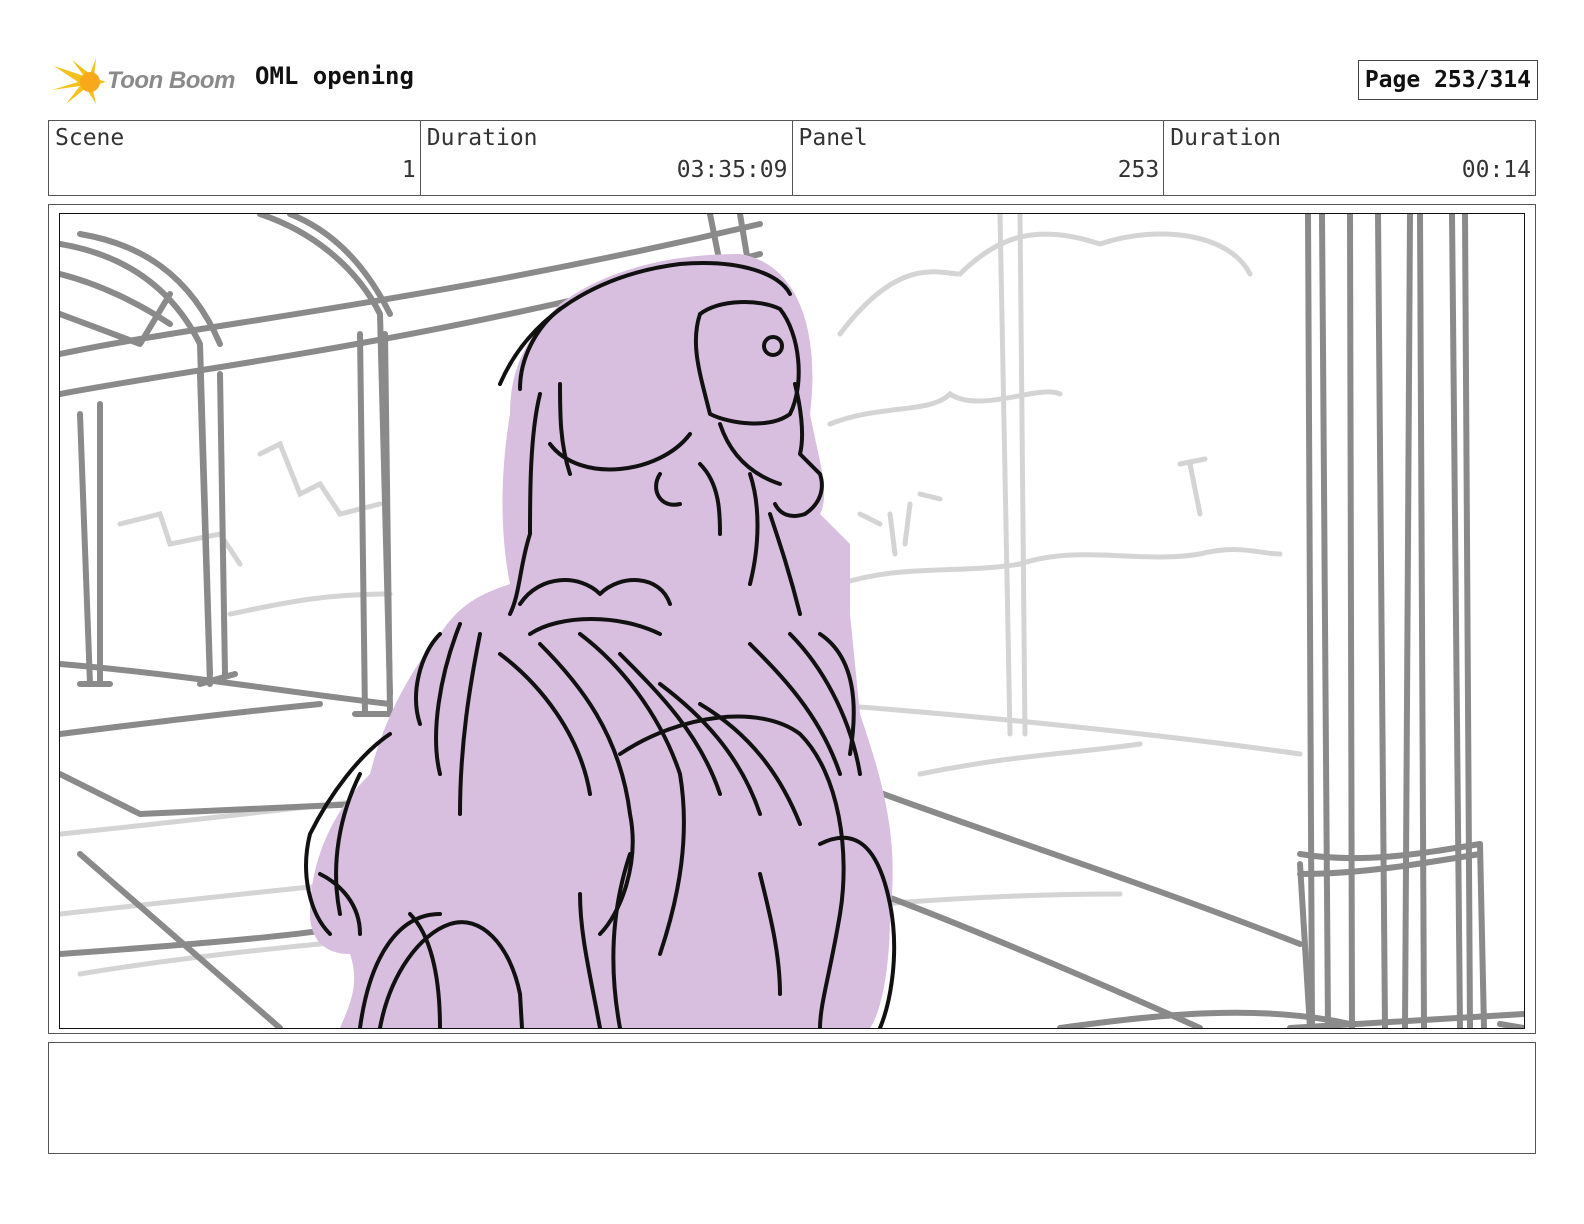 The height and width of the screenshot is (1224, 1584). I want to click on starburst-icon, so click(79, 81).